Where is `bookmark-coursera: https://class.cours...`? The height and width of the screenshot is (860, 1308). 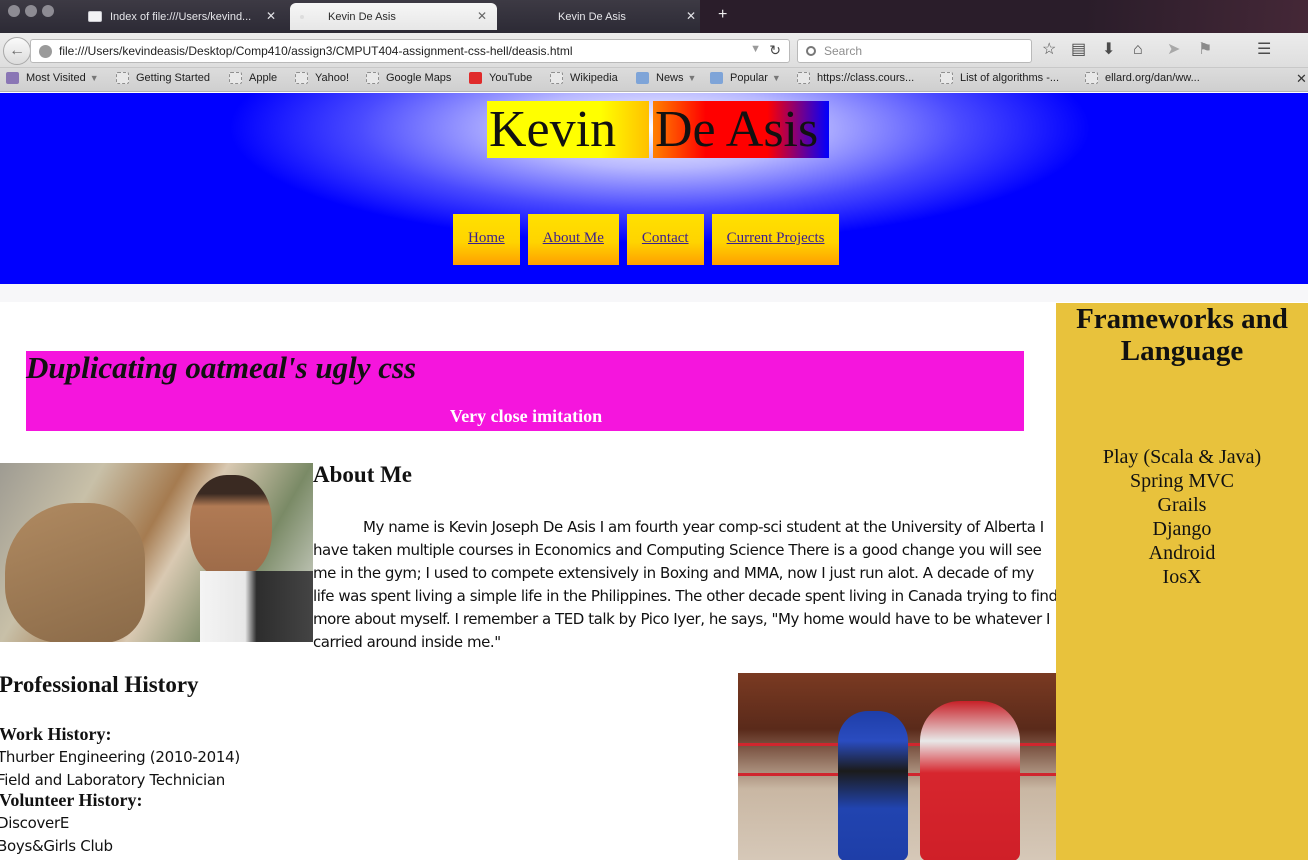 bookmark-coursera: https://class.cours... is located at coordinates (855, 78).